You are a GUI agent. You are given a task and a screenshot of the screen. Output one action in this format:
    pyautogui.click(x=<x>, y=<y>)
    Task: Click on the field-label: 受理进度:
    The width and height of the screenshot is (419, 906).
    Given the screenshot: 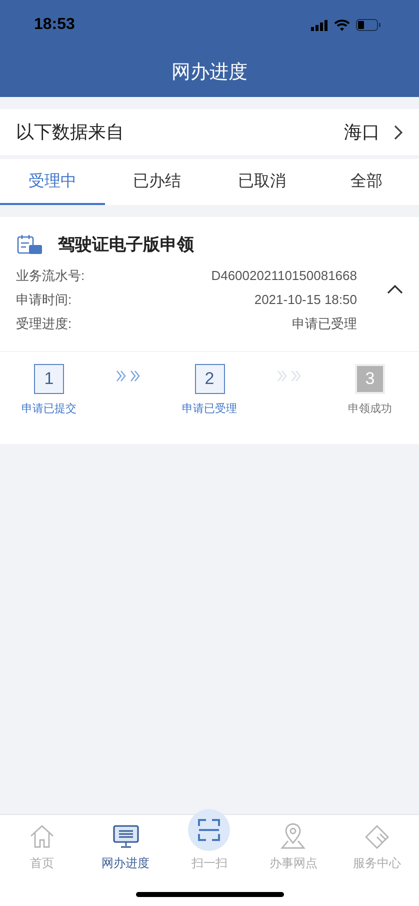 What is the action you would take?
    pyautogui.click(x=44, y=324)
    